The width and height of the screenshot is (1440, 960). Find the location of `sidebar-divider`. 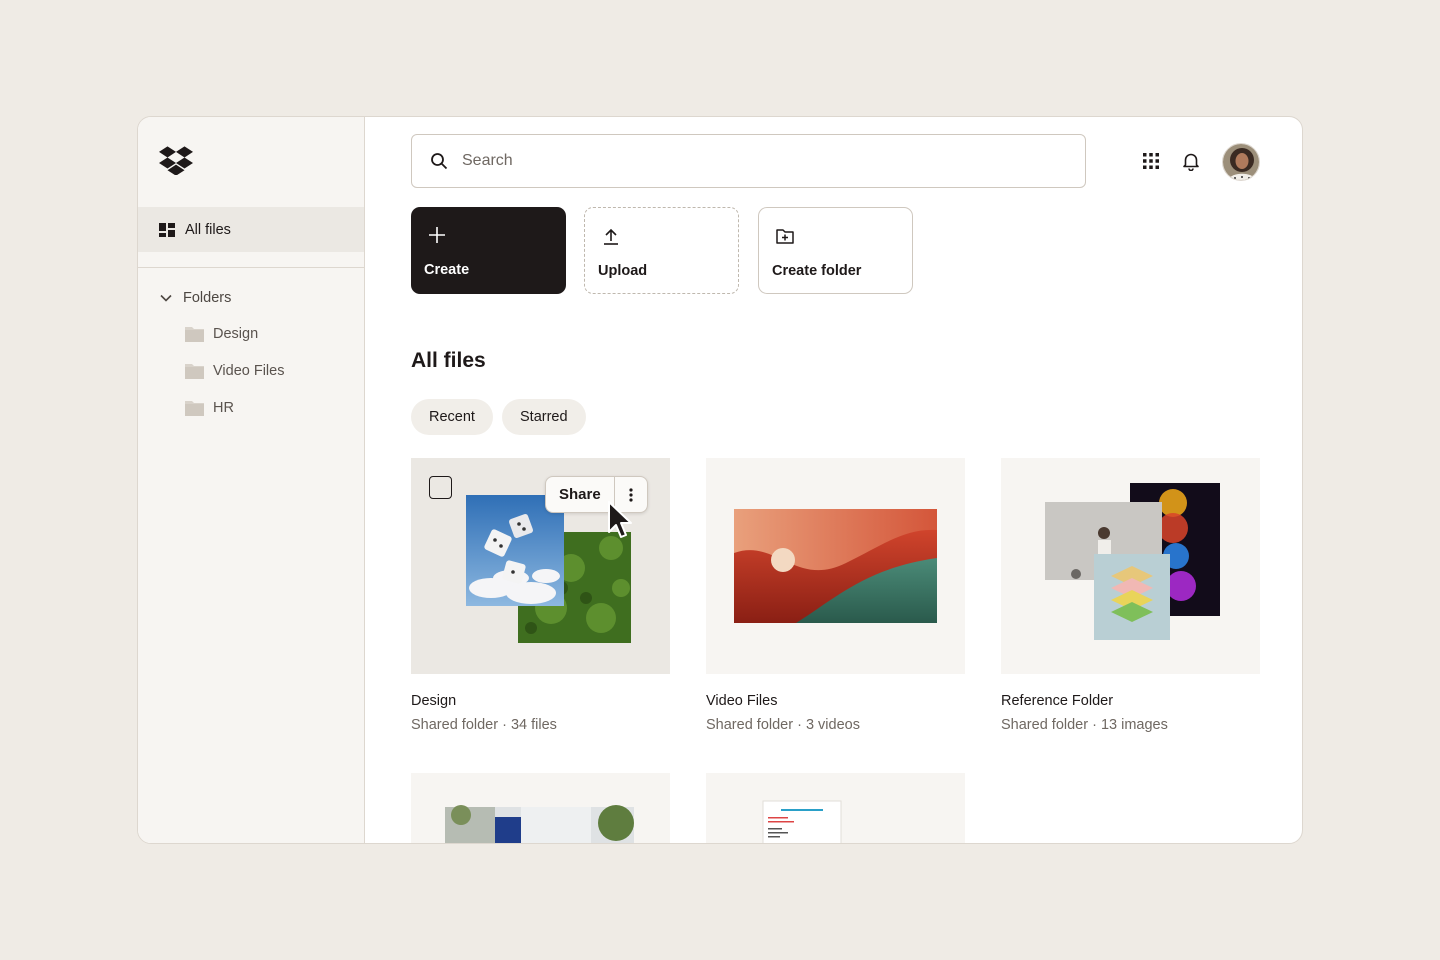

sidebar-divider is located at coordinates (251, 267).